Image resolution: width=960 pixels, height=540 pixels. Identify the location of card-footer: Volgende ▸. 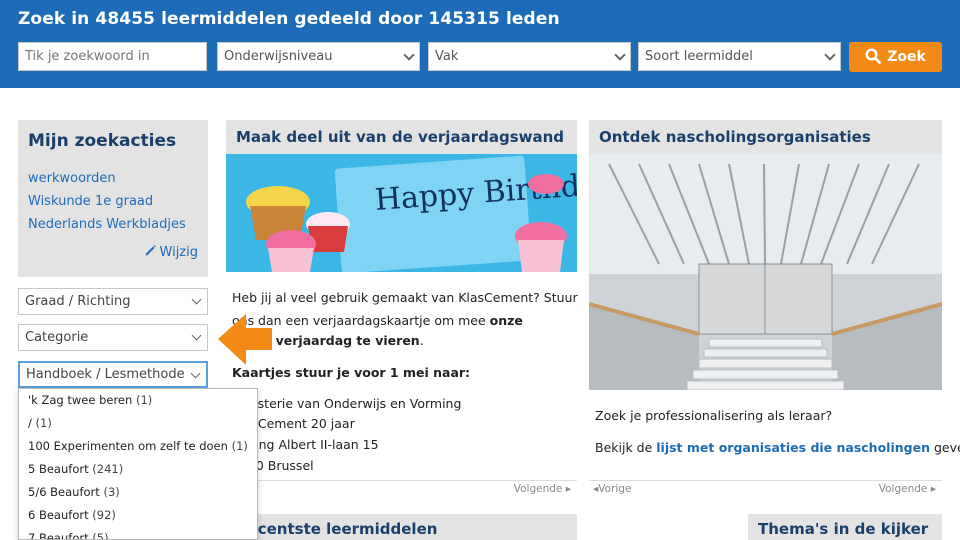
(401, 489).